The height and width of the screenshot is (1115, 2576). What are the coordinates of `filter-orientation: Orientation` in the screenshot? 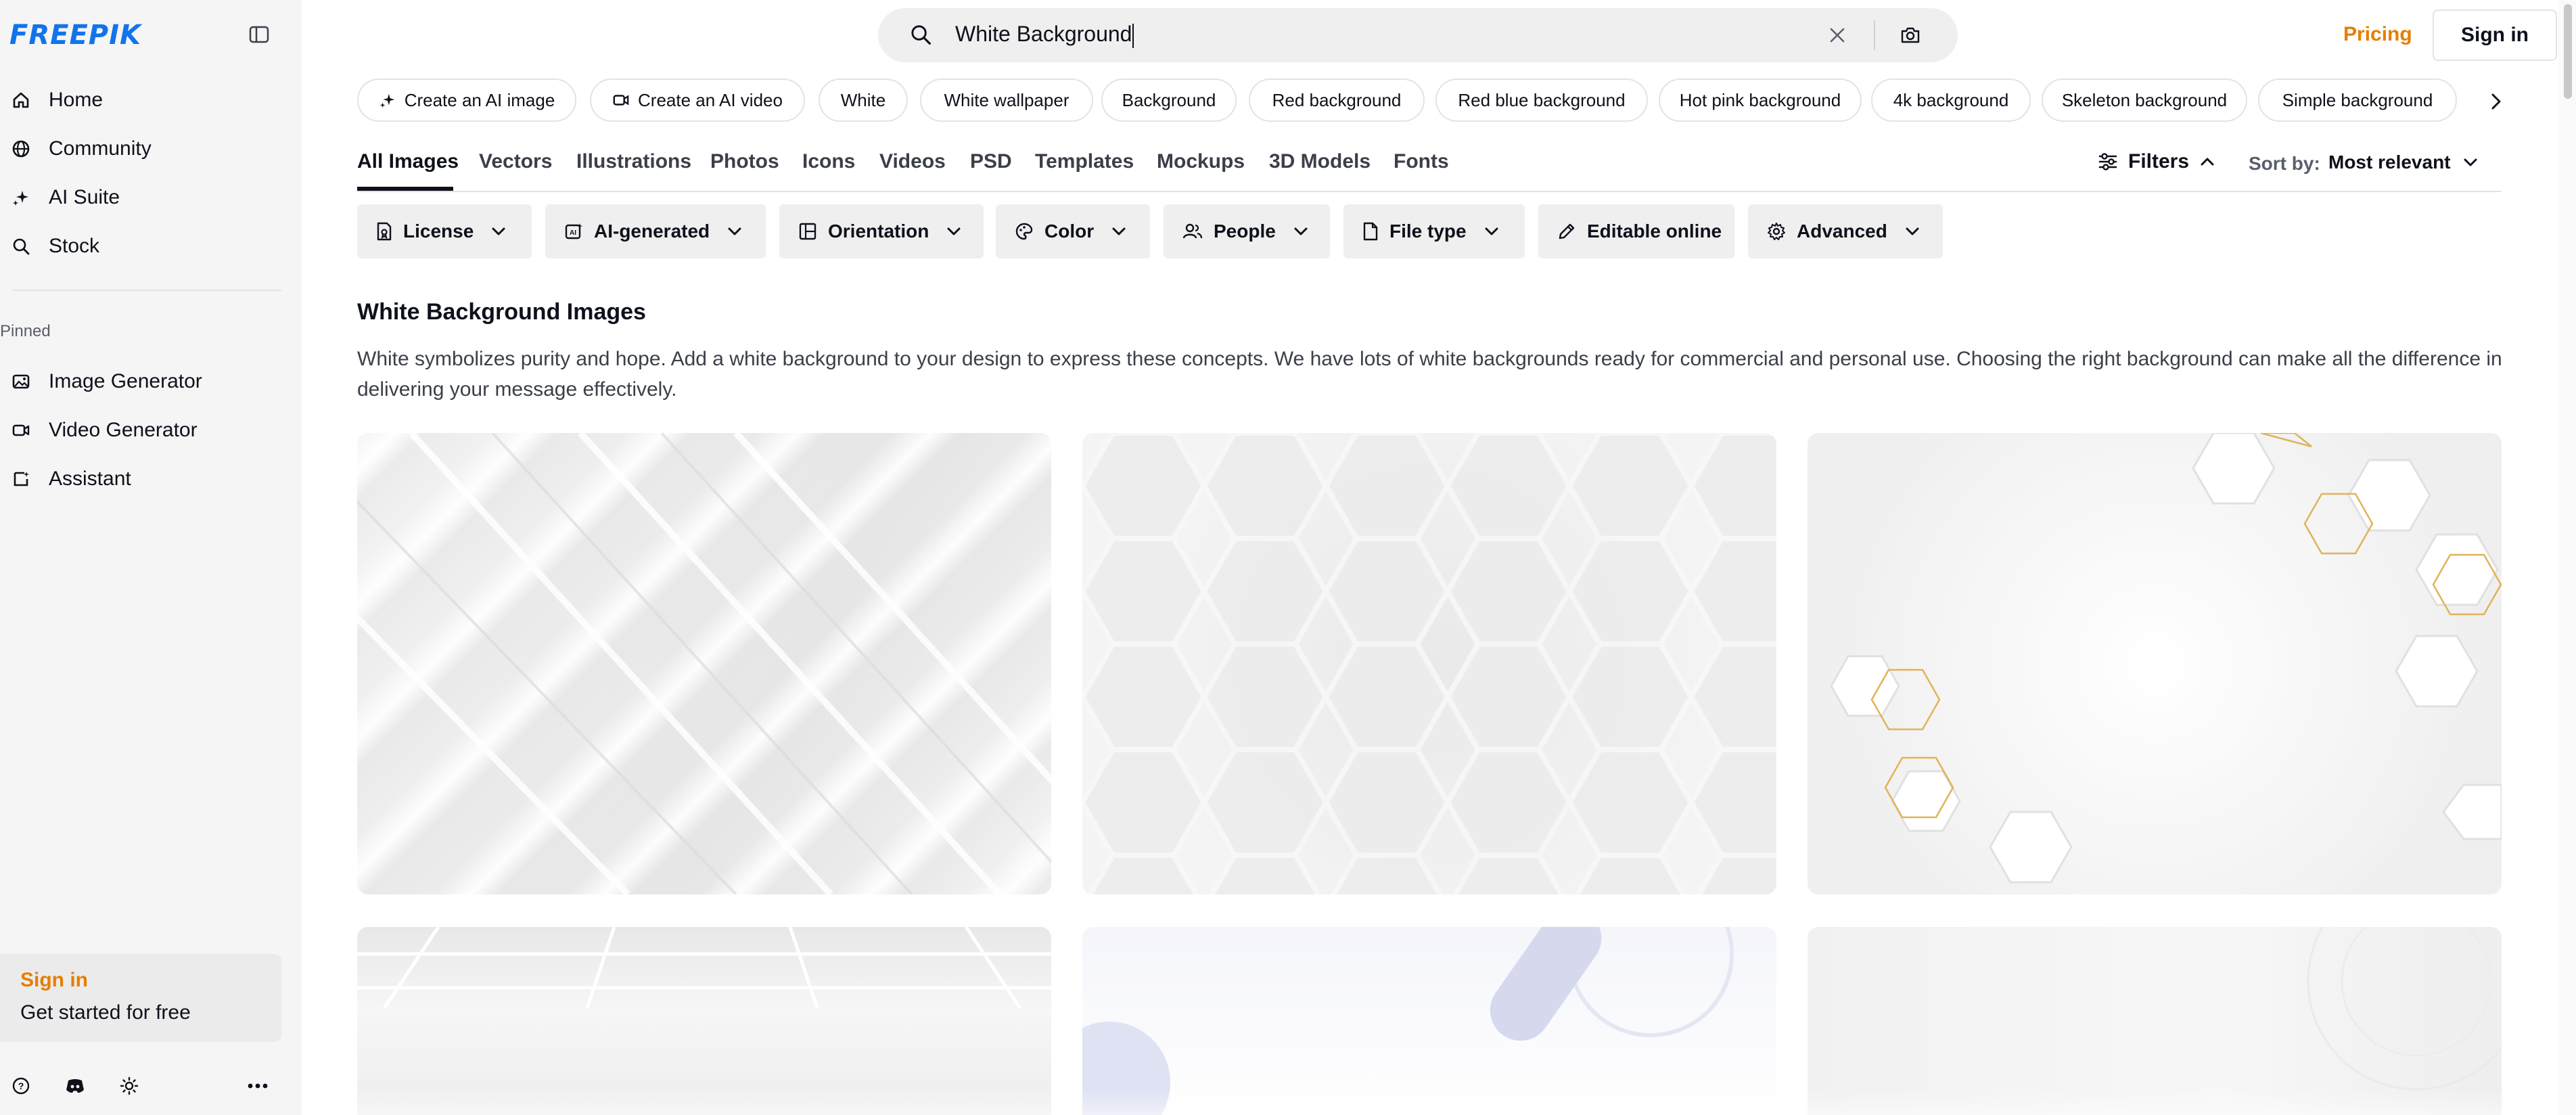 It's located at (881, 231).